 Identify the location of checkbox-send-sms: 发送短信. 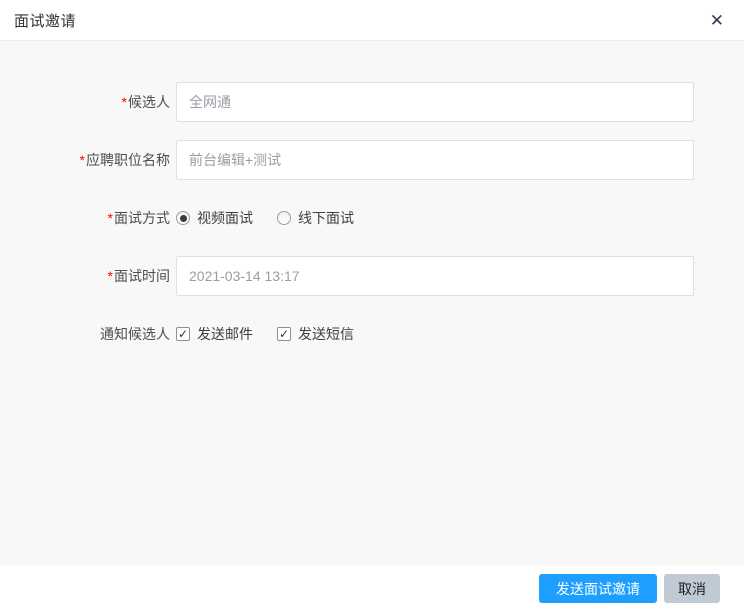
(315, 334).